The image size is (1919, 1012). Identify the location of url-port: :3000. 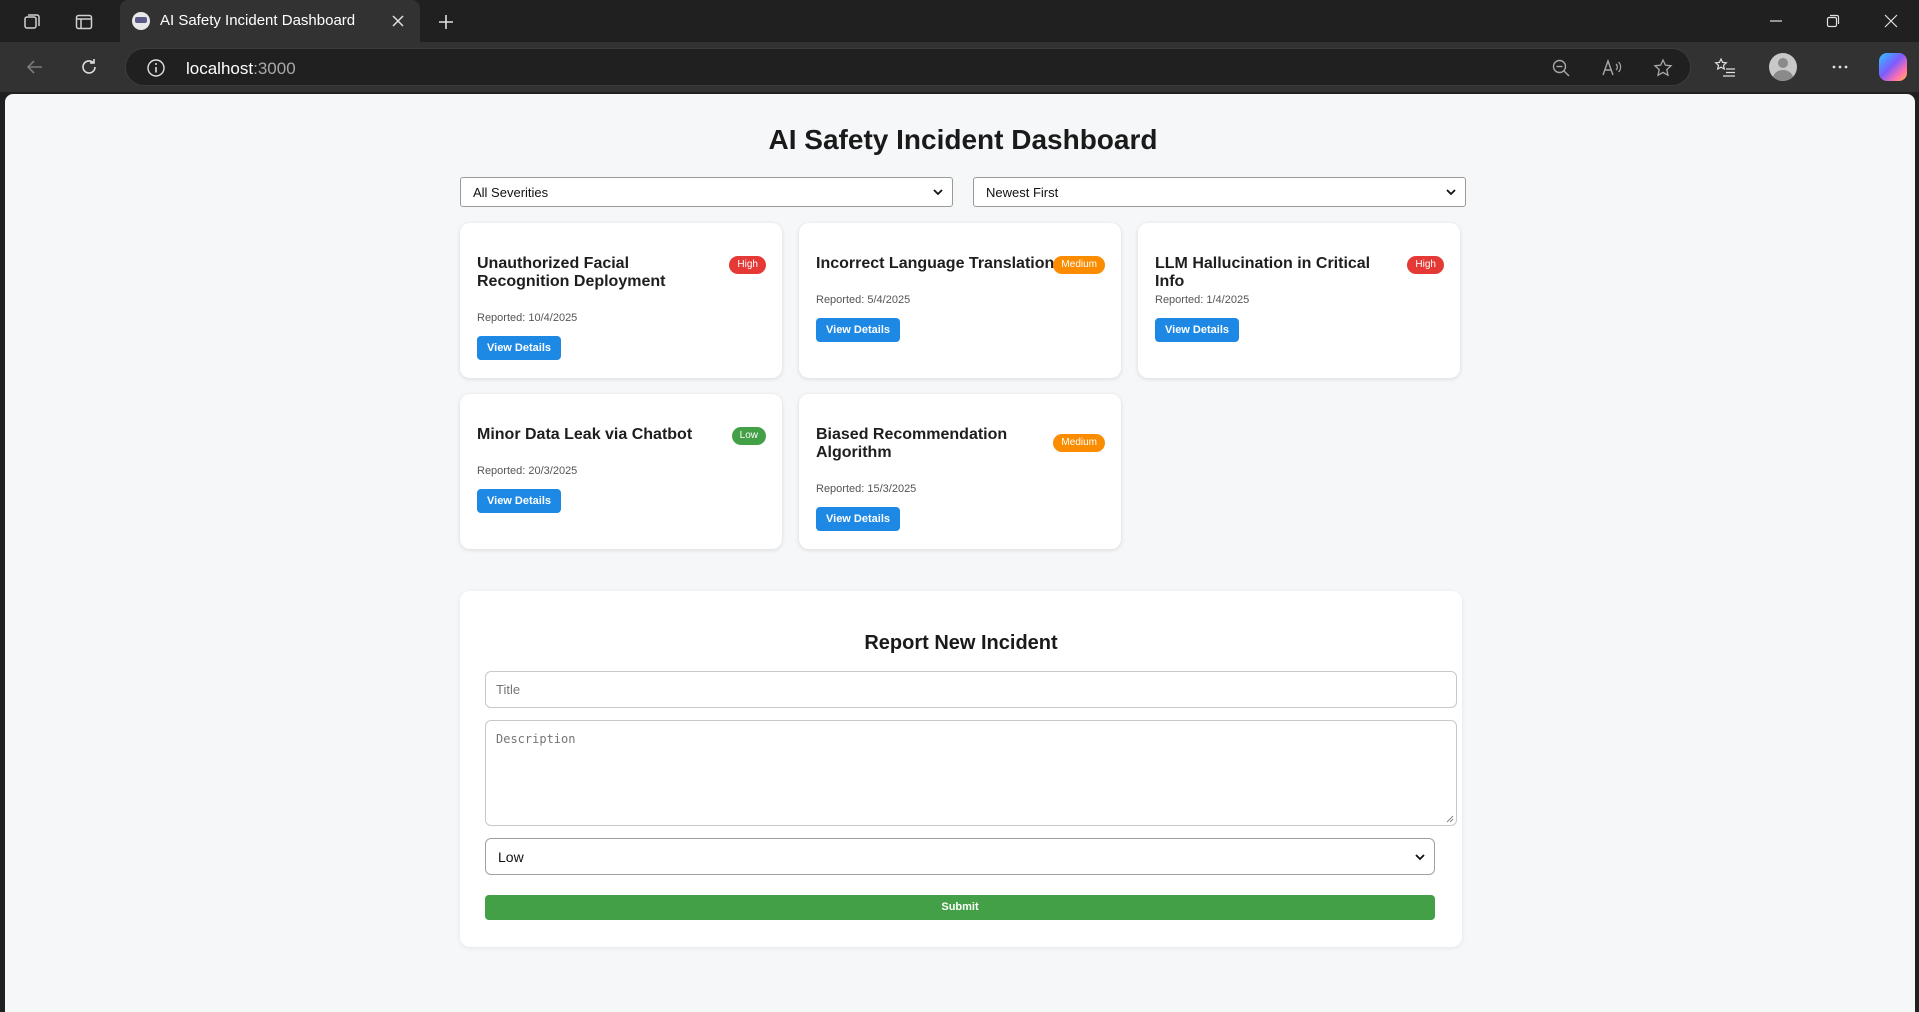
(274, 68).